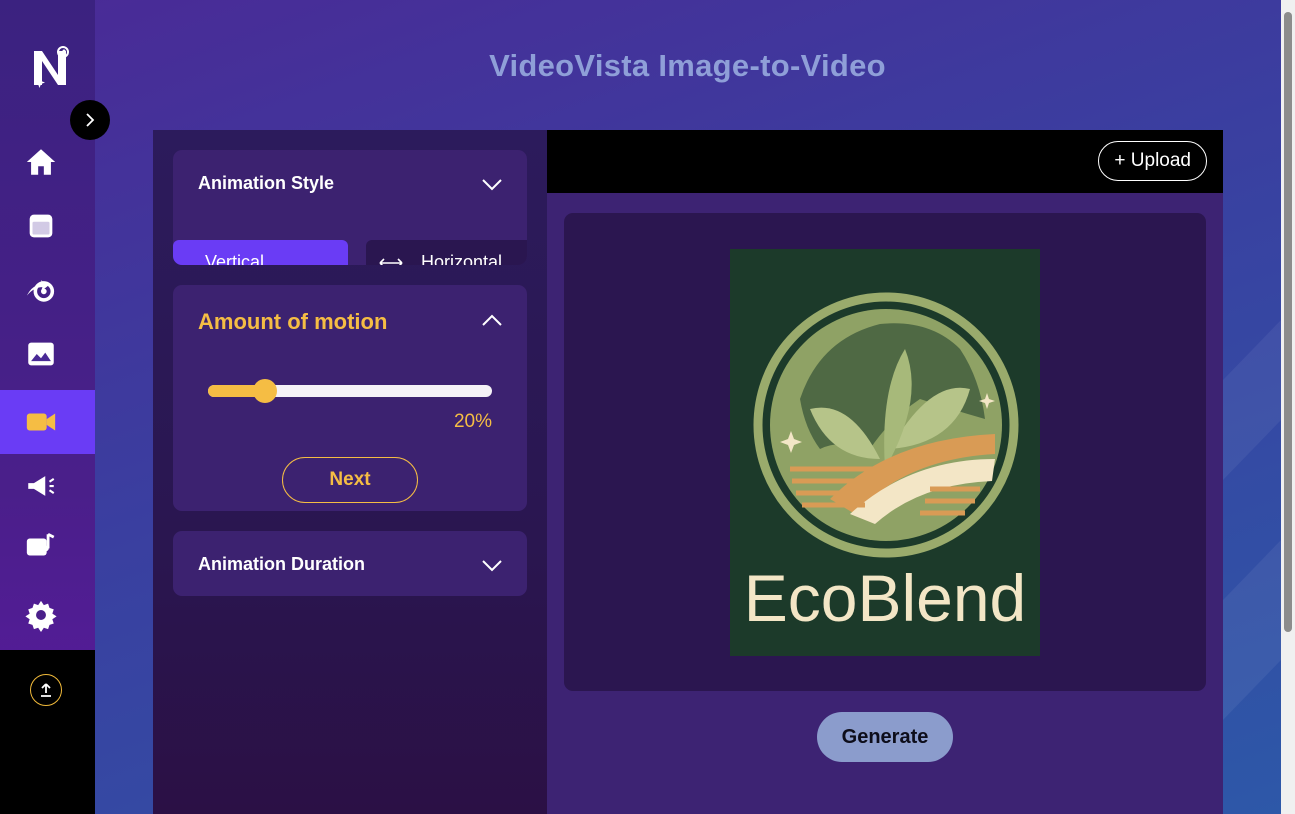 This screenshot has height=814, width=1295. What do you see at coordinates (492, 320) in the screenshot?
I see `chevron-up-icon` at bounding box center [492, 320].